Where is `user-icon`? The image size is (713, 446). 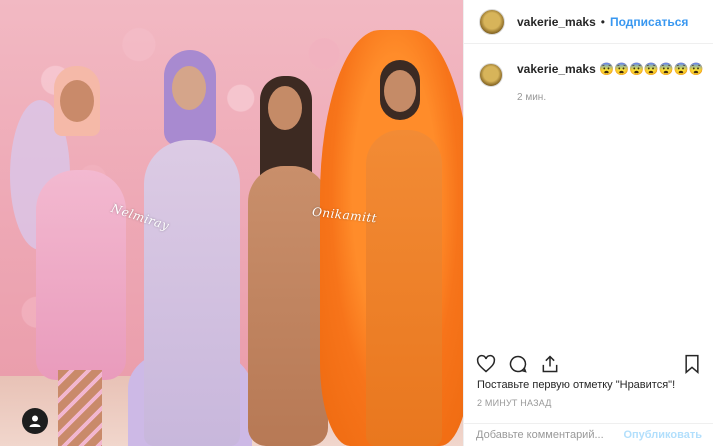 user-icon is located at coordinates (35, 421).